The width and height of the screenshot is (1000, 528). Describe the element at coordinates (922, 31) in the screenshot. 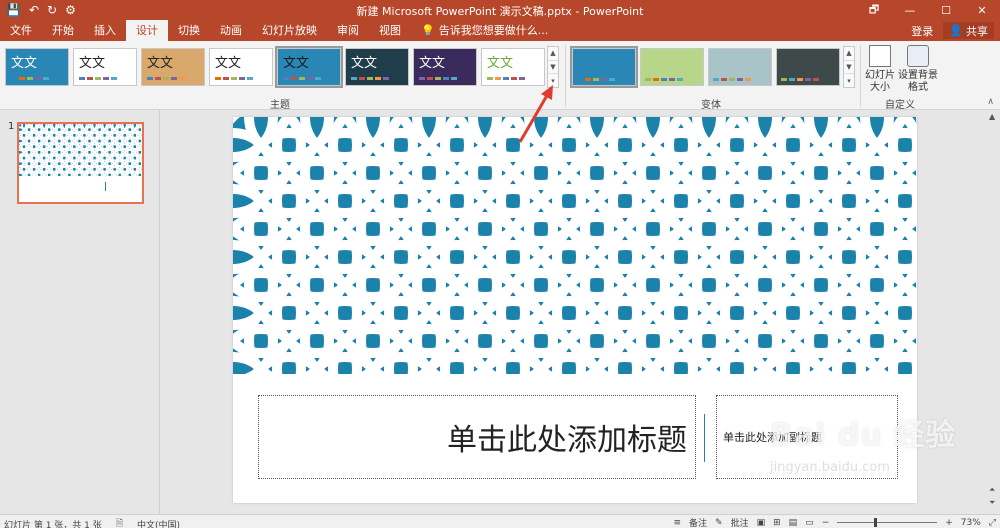

I see `login-link: 登录` at that location.